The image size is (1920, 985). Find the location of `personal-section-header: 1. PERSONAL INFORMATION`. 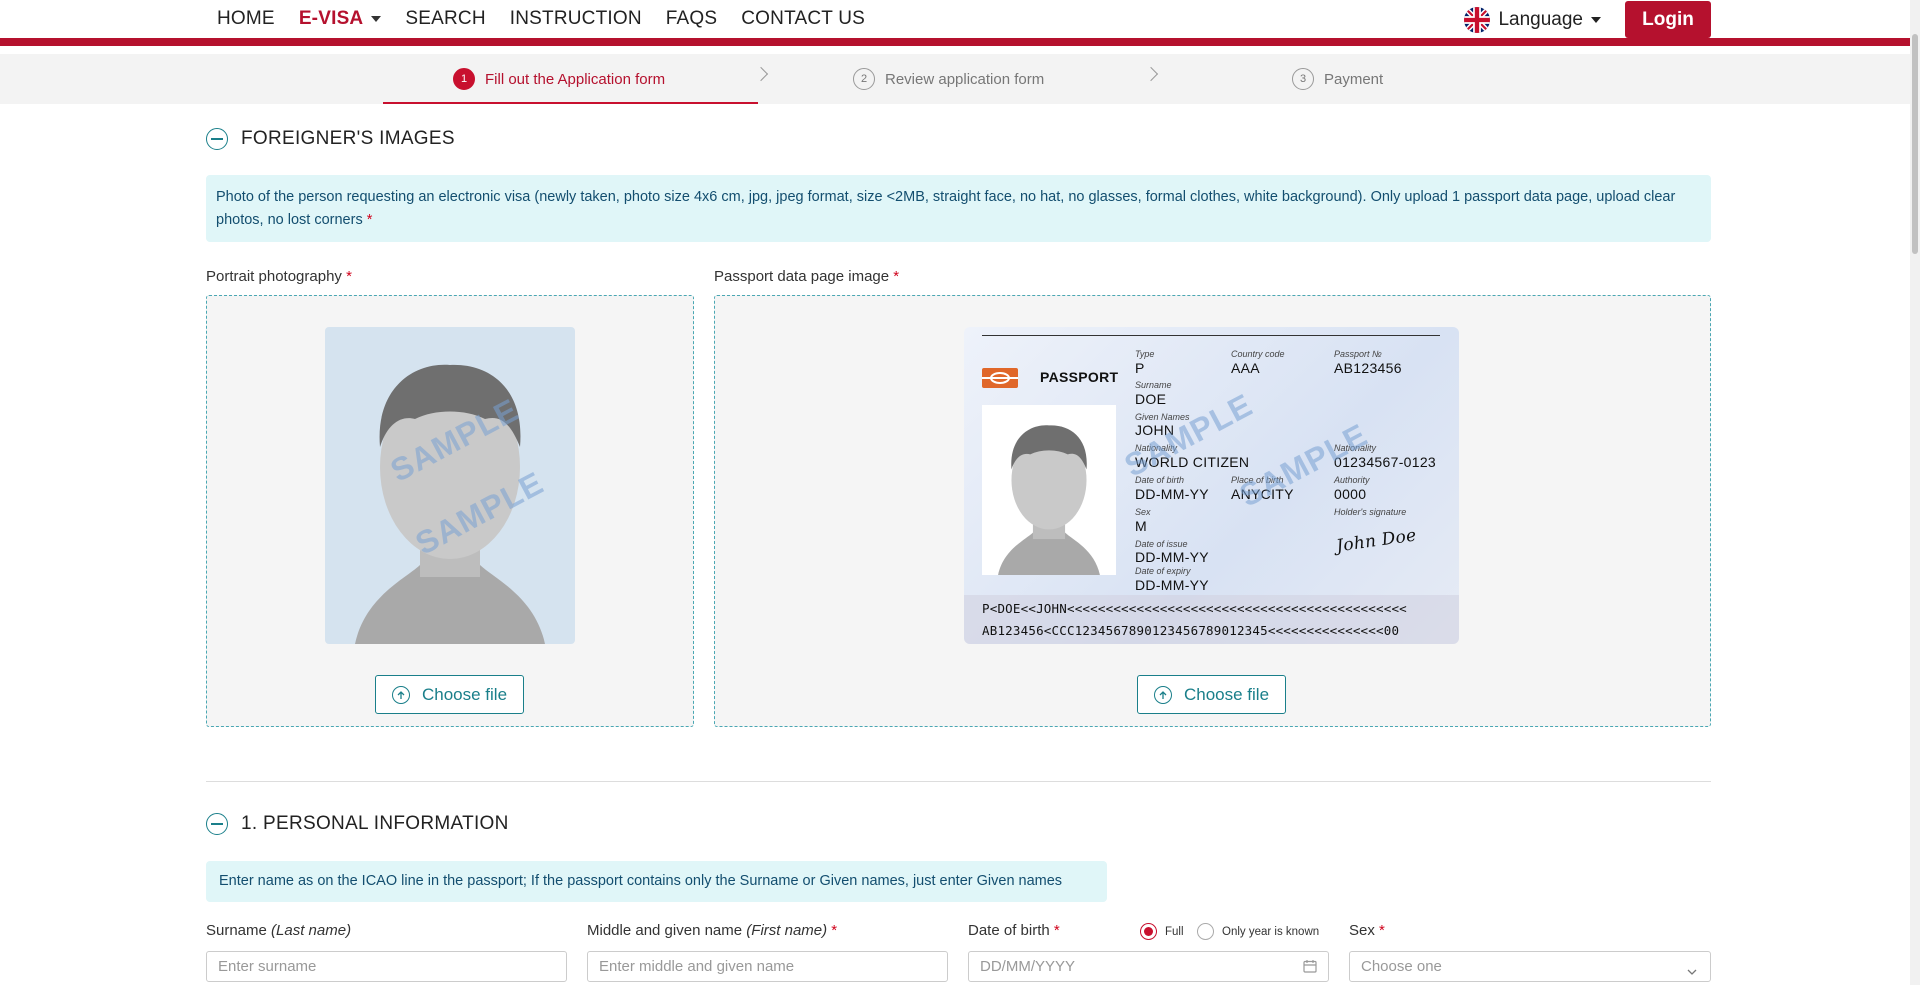

personal-section-header: 1. PERSONAL INFORMATION is located at coordinates (357, 824).